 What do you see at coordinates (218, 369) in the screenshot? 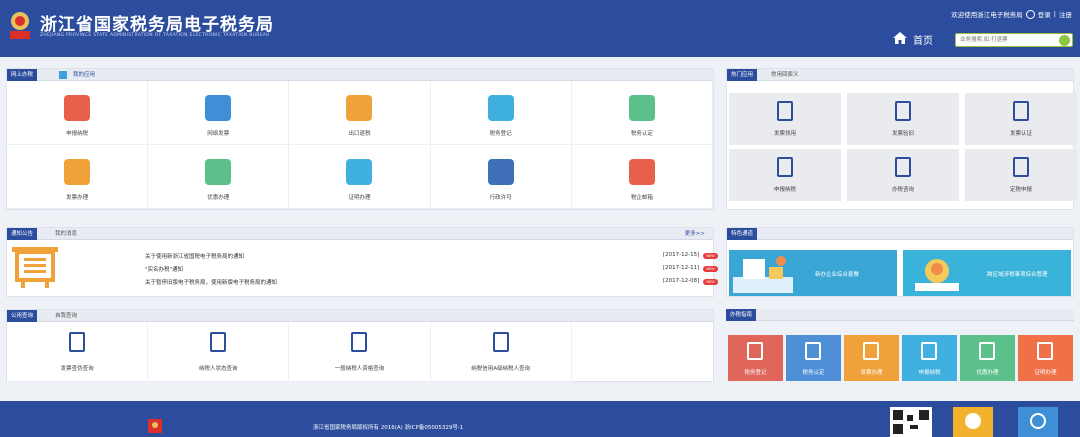
I see `query-item-label: 纳税人状态查询` at bounding box center [218, 369].